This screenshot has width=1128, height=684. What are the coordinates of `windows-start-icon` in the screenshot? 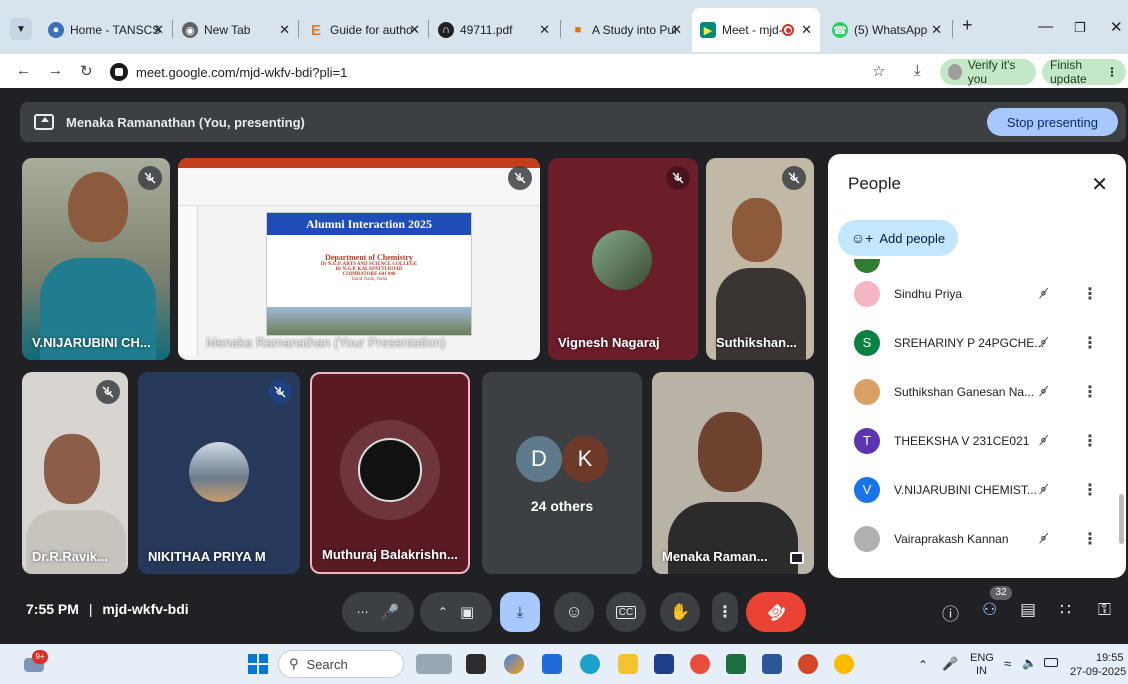 It's located at (258, 664).